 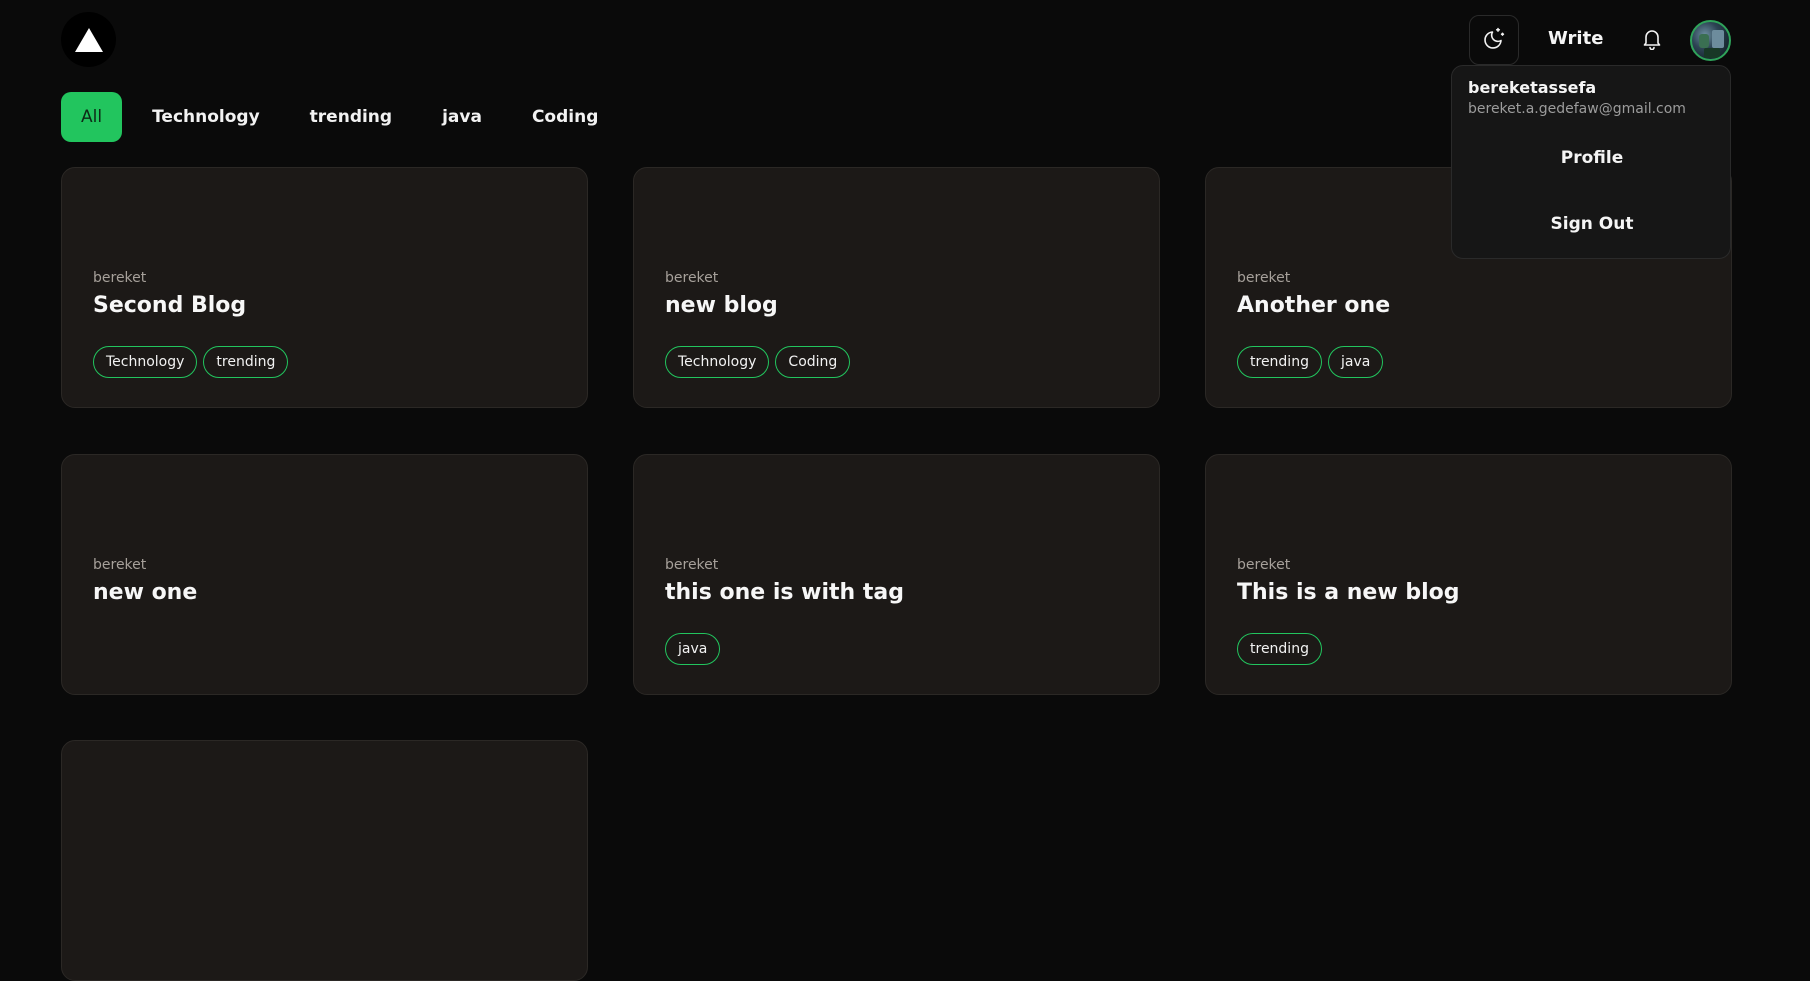 I want to click on user-avatar, so click(x=1710, y=40).